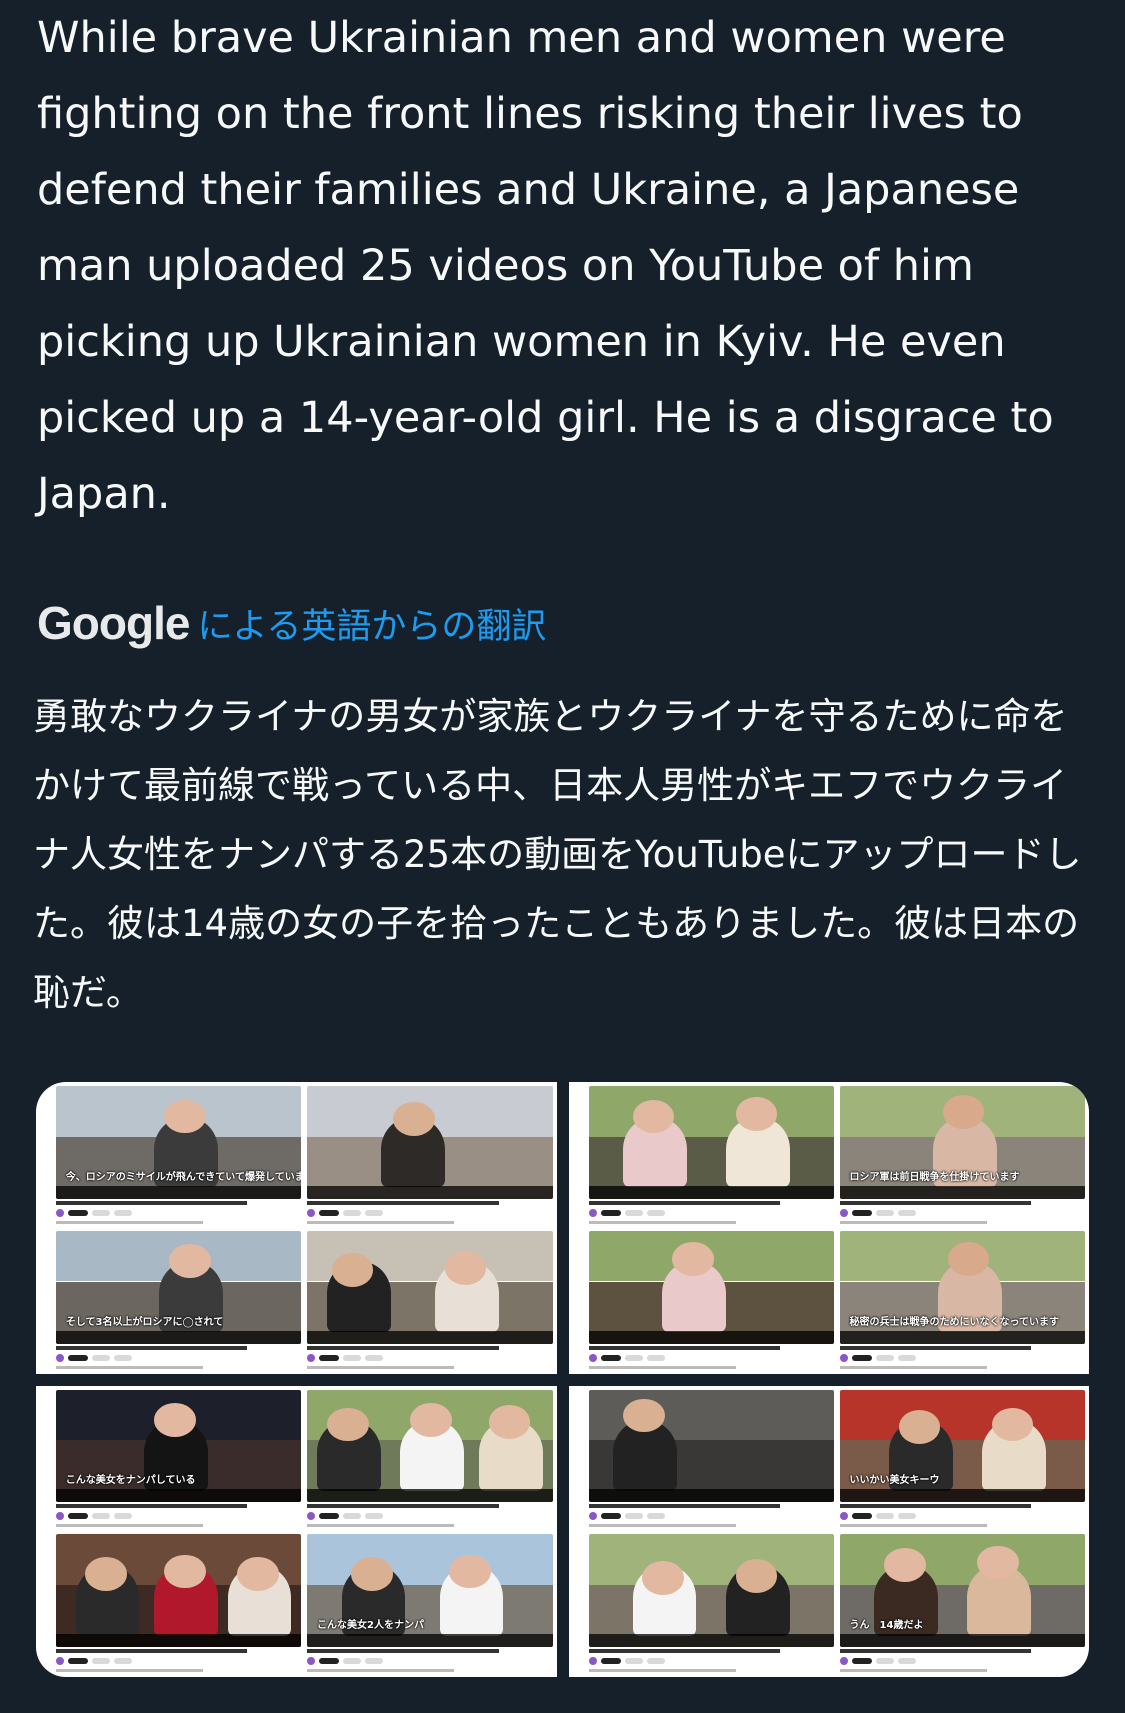  Describe the element at coordinates (183, 1177) in the screenshot. I see `video-caption: 今、ロシアのミサイルが飛んできていて爆発しています` at that location.